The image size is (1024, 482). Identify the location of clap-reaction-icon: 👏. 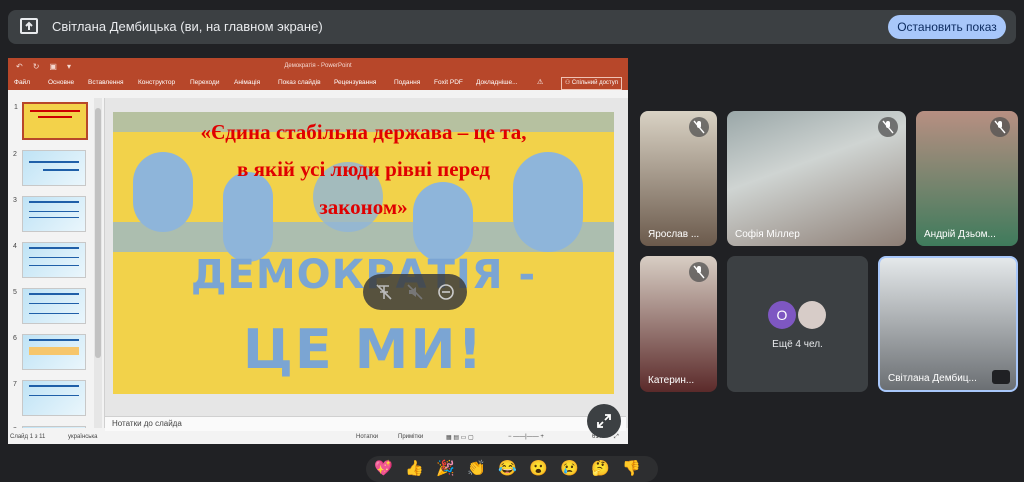
(476, 469).